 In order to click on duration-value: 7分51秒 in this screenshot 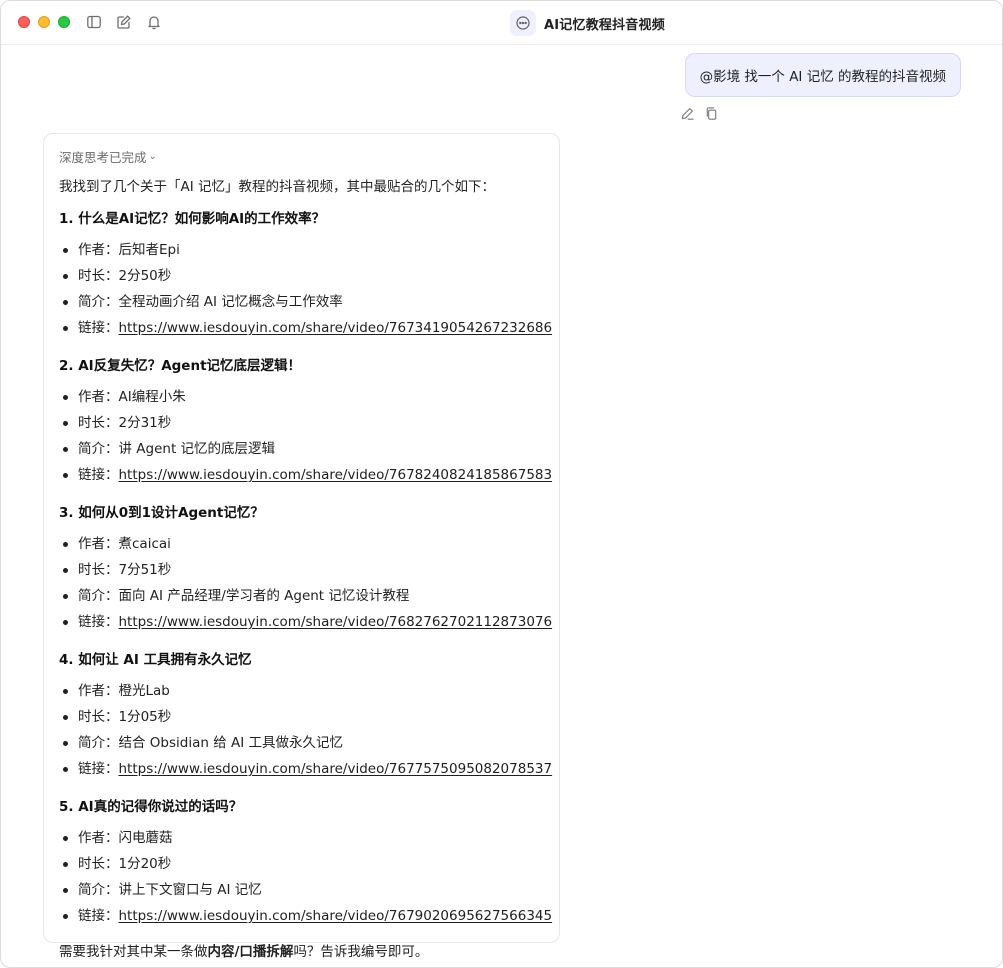, I will do `click(145, 570)`.